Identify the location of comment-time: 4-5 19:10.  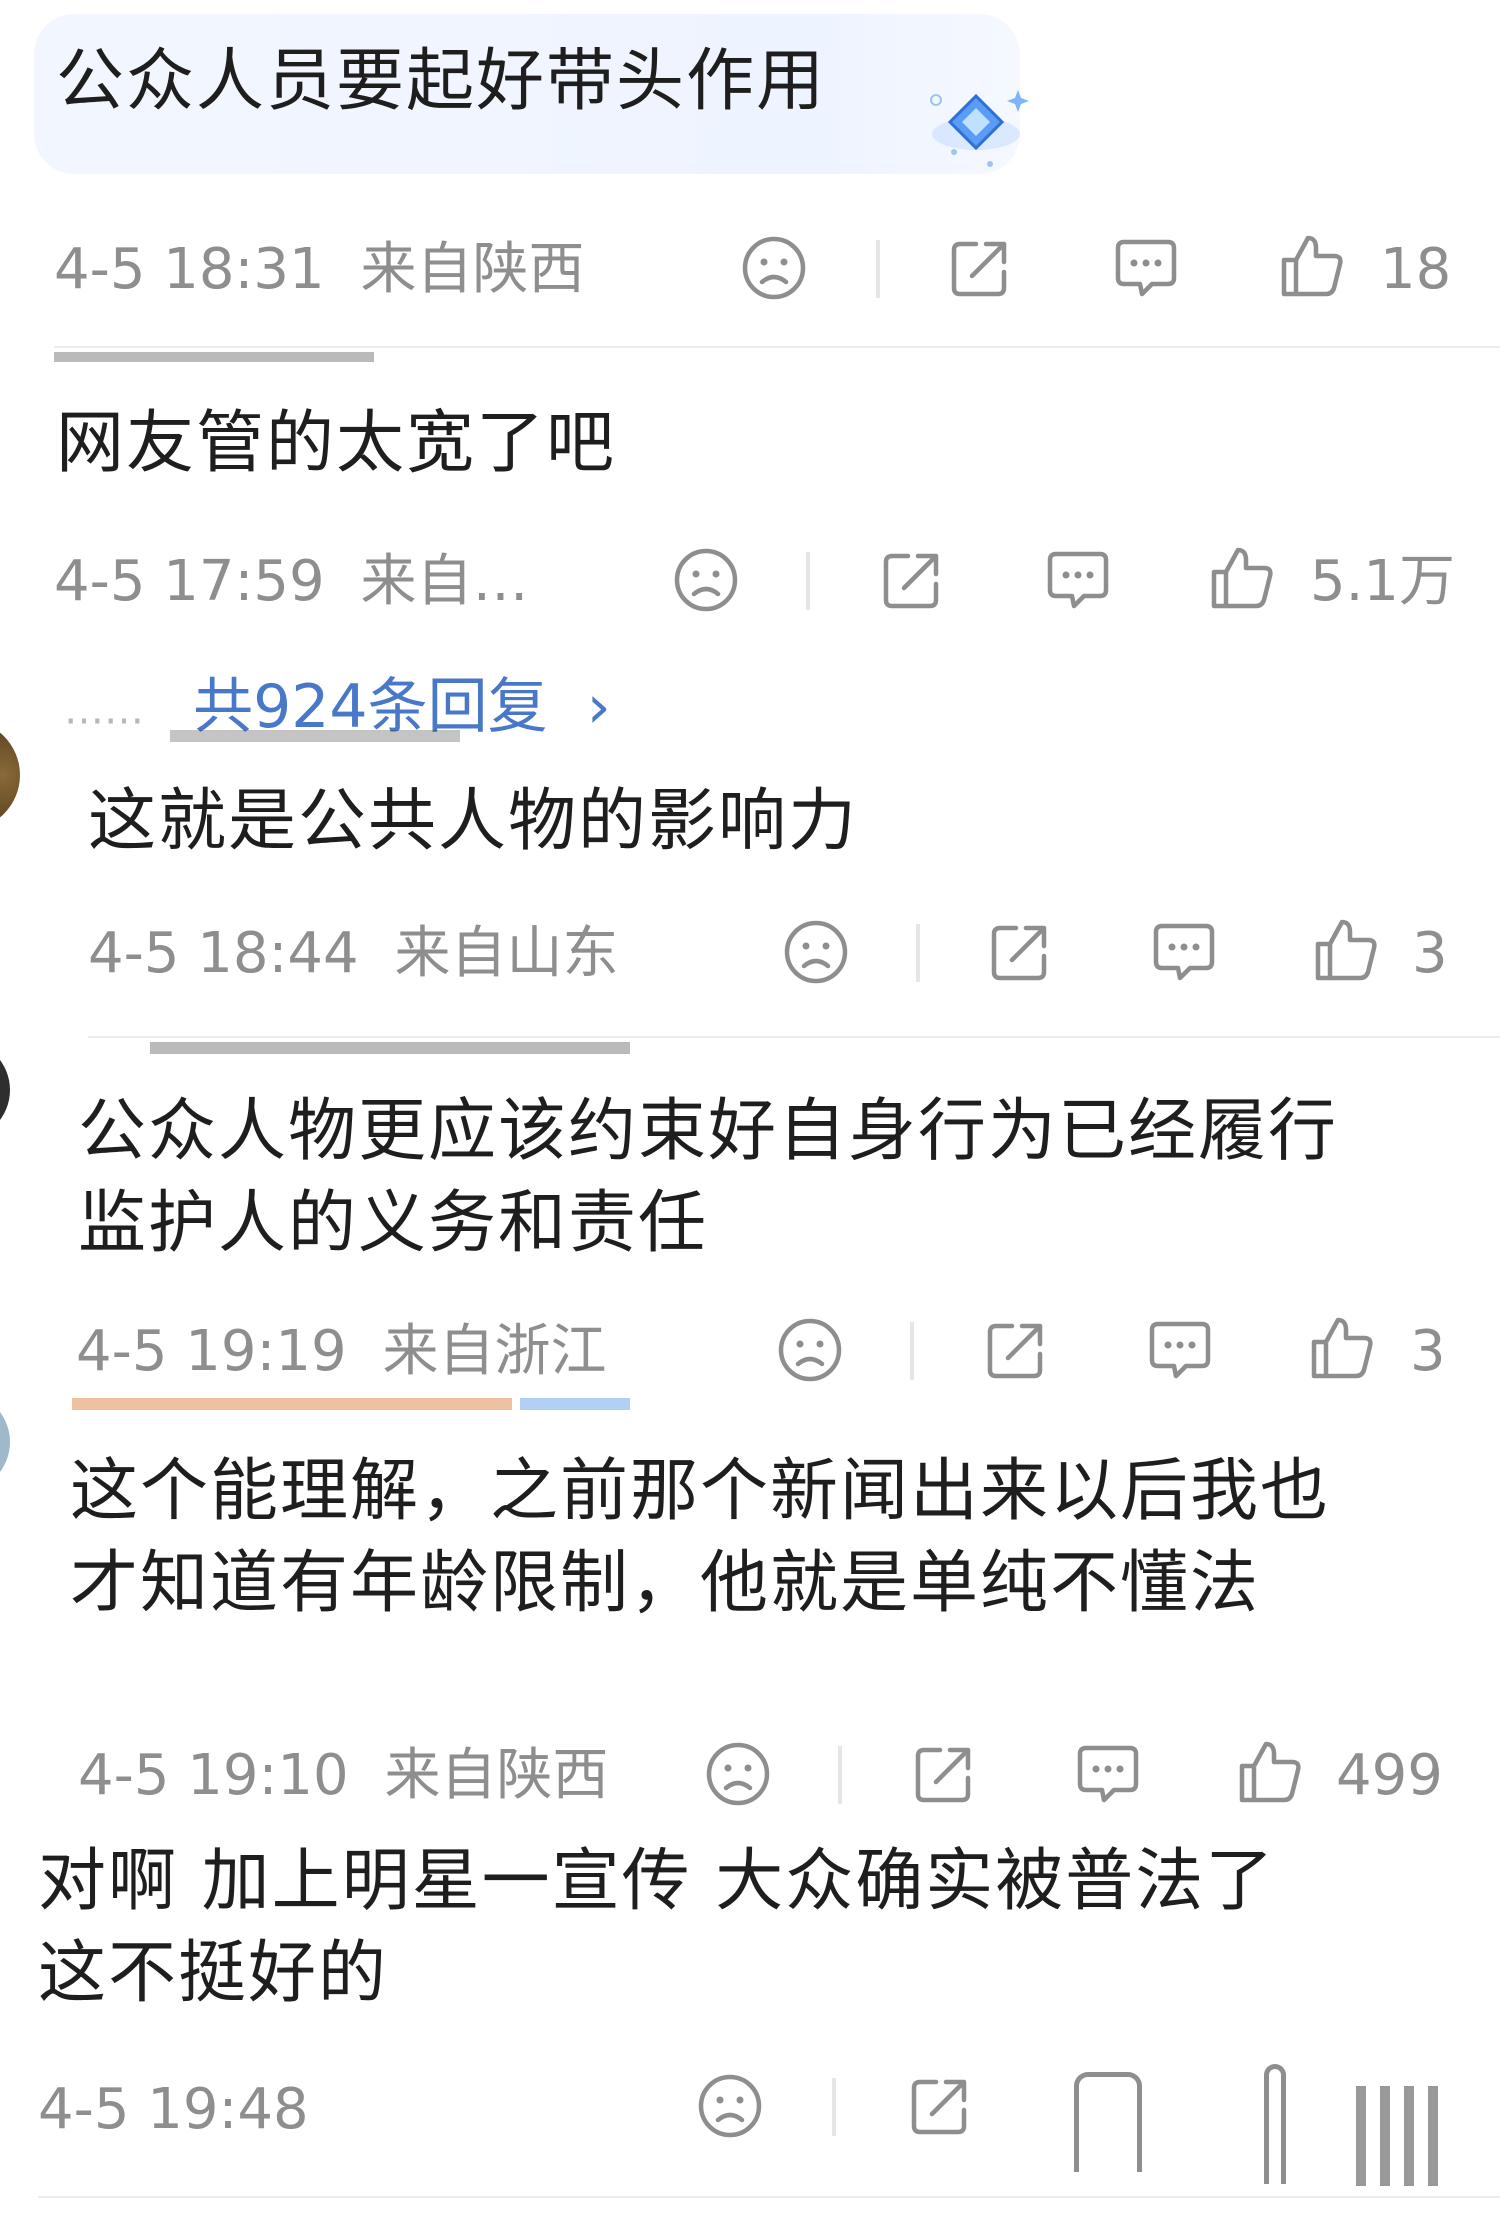
(213, 1775).